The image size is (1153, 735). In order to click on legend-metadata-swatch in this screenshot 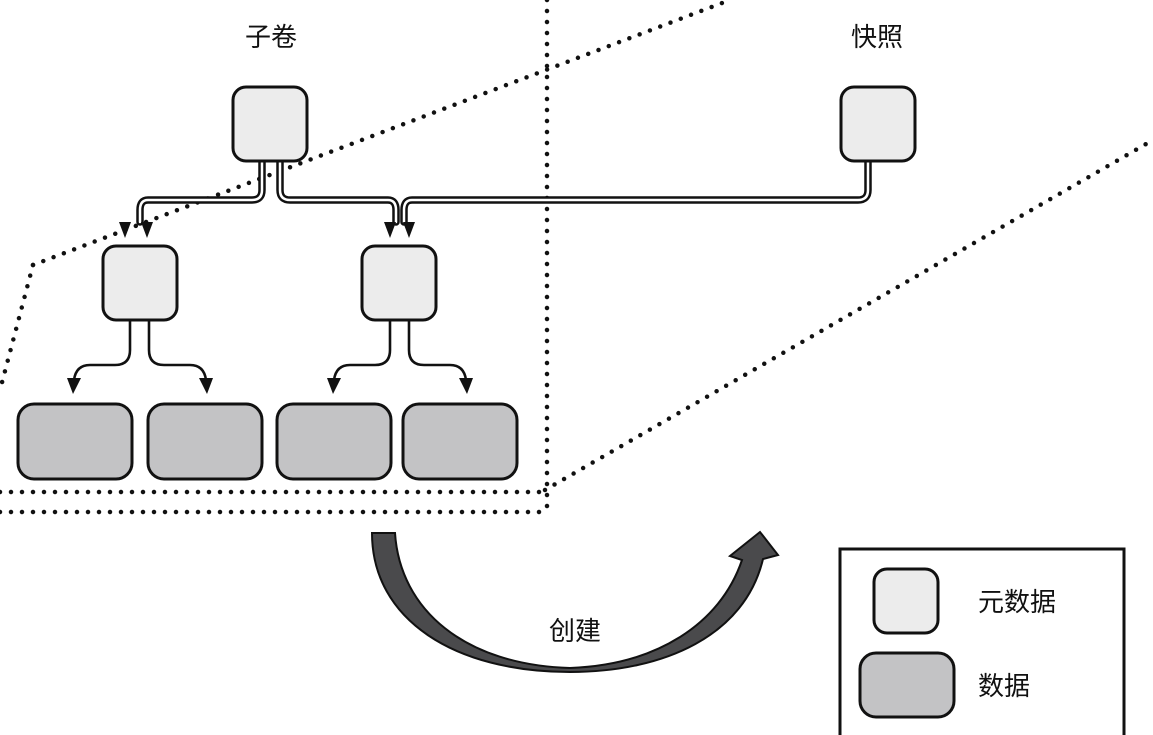, I will do `click(906, 601)`.